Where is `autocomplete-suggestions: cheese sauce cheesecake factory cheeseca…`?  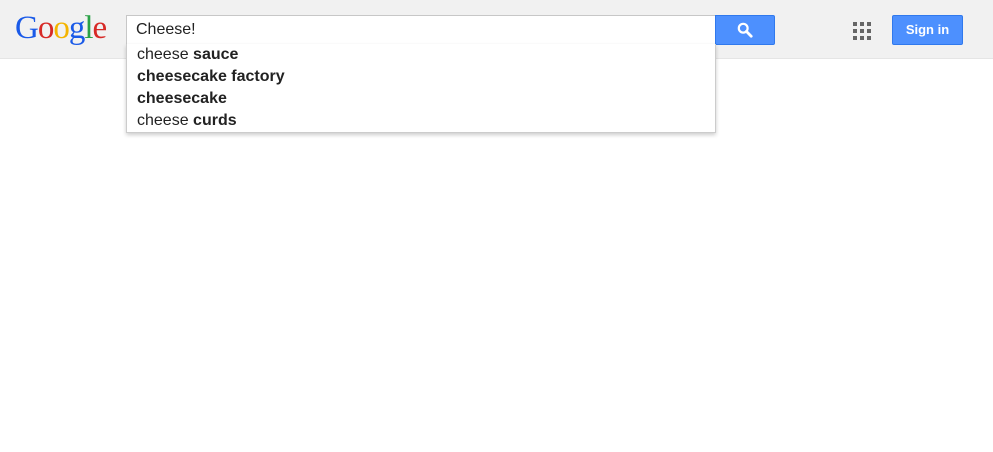
autocomplete-suggestions: cheese sauce cheesecake factory cheeseca… is located at coordinates (421, 88).